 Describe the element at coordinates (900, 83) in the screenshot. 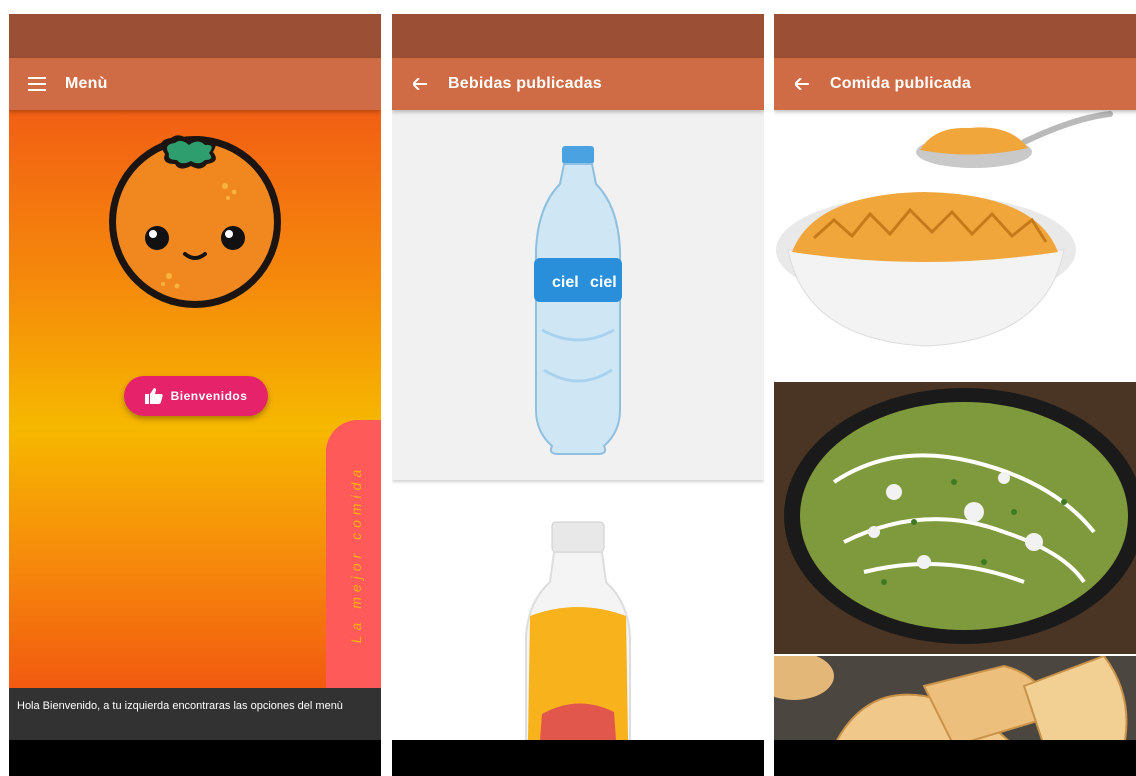

I see `page-title: Comida publicada` at that location.